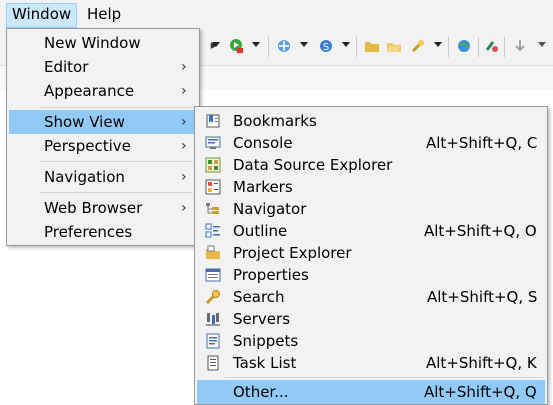 This screenshot has height=405, width=553. I want to click on open-folder-icon, so click(372, 46).